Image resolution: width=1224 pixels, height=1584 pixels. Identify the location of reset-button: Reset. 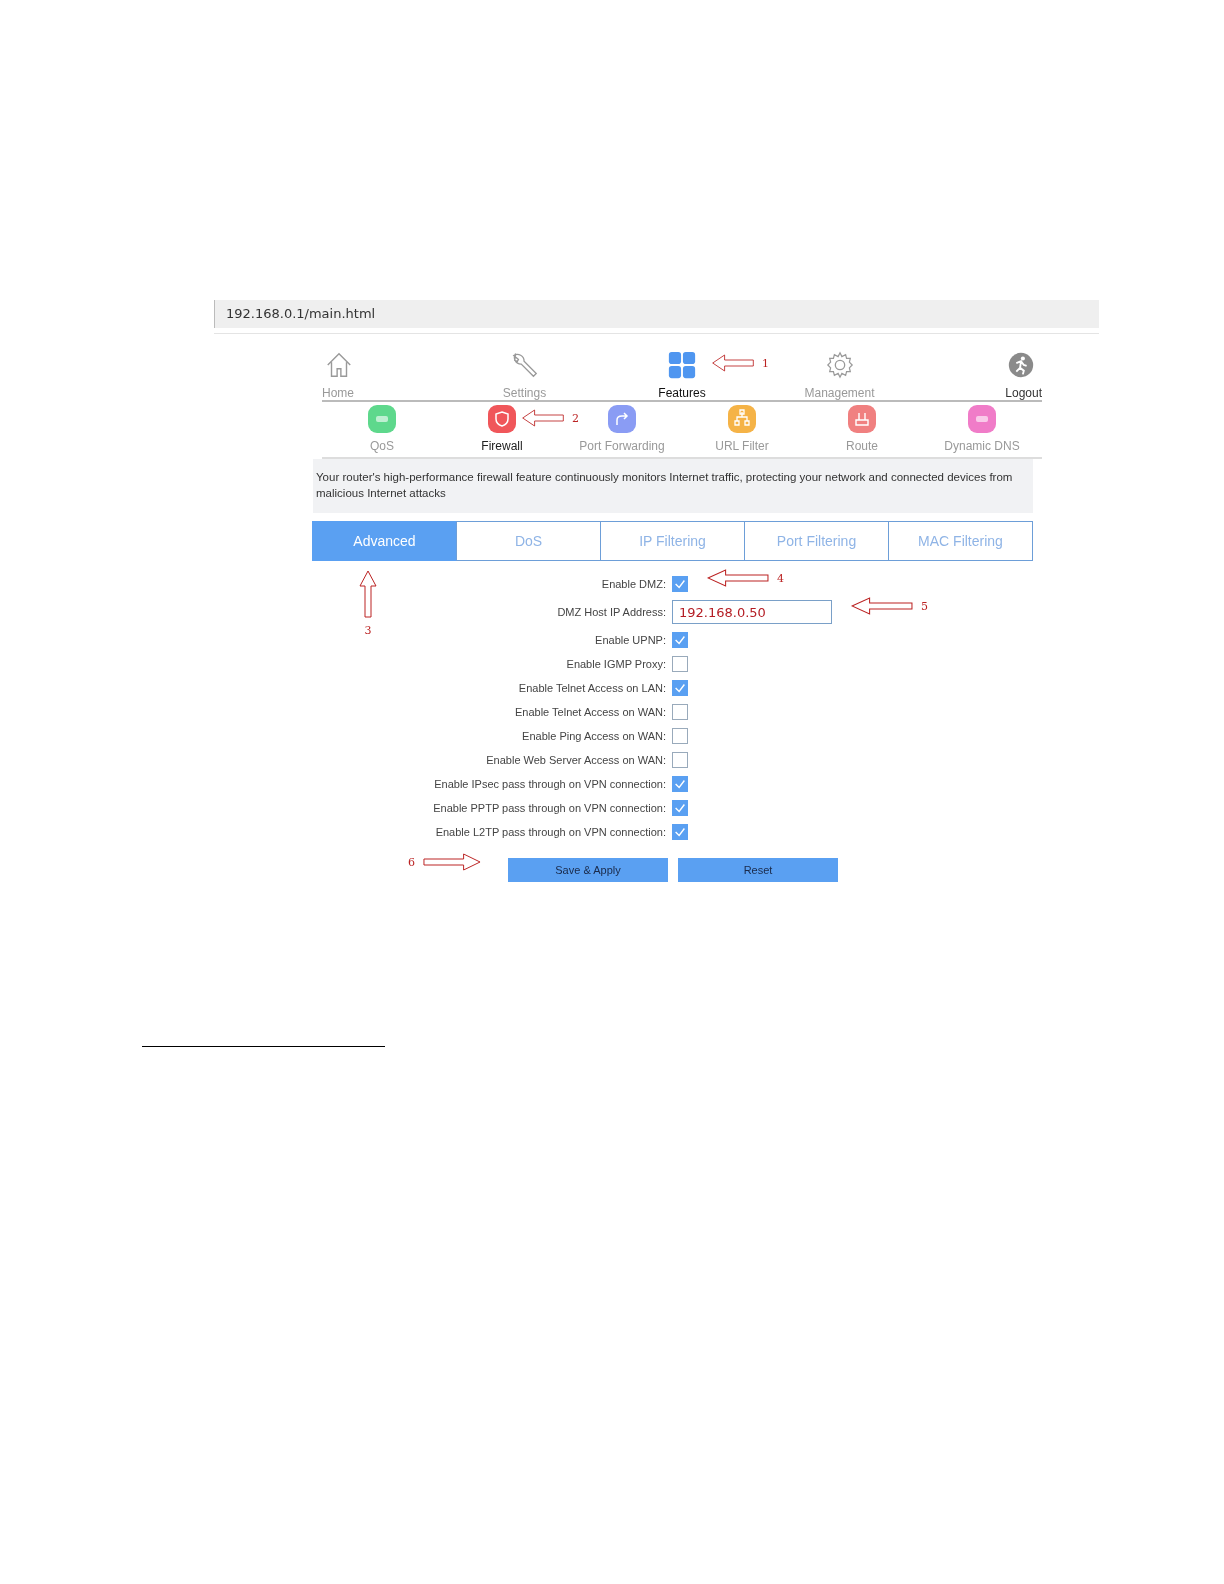
(758, 870).